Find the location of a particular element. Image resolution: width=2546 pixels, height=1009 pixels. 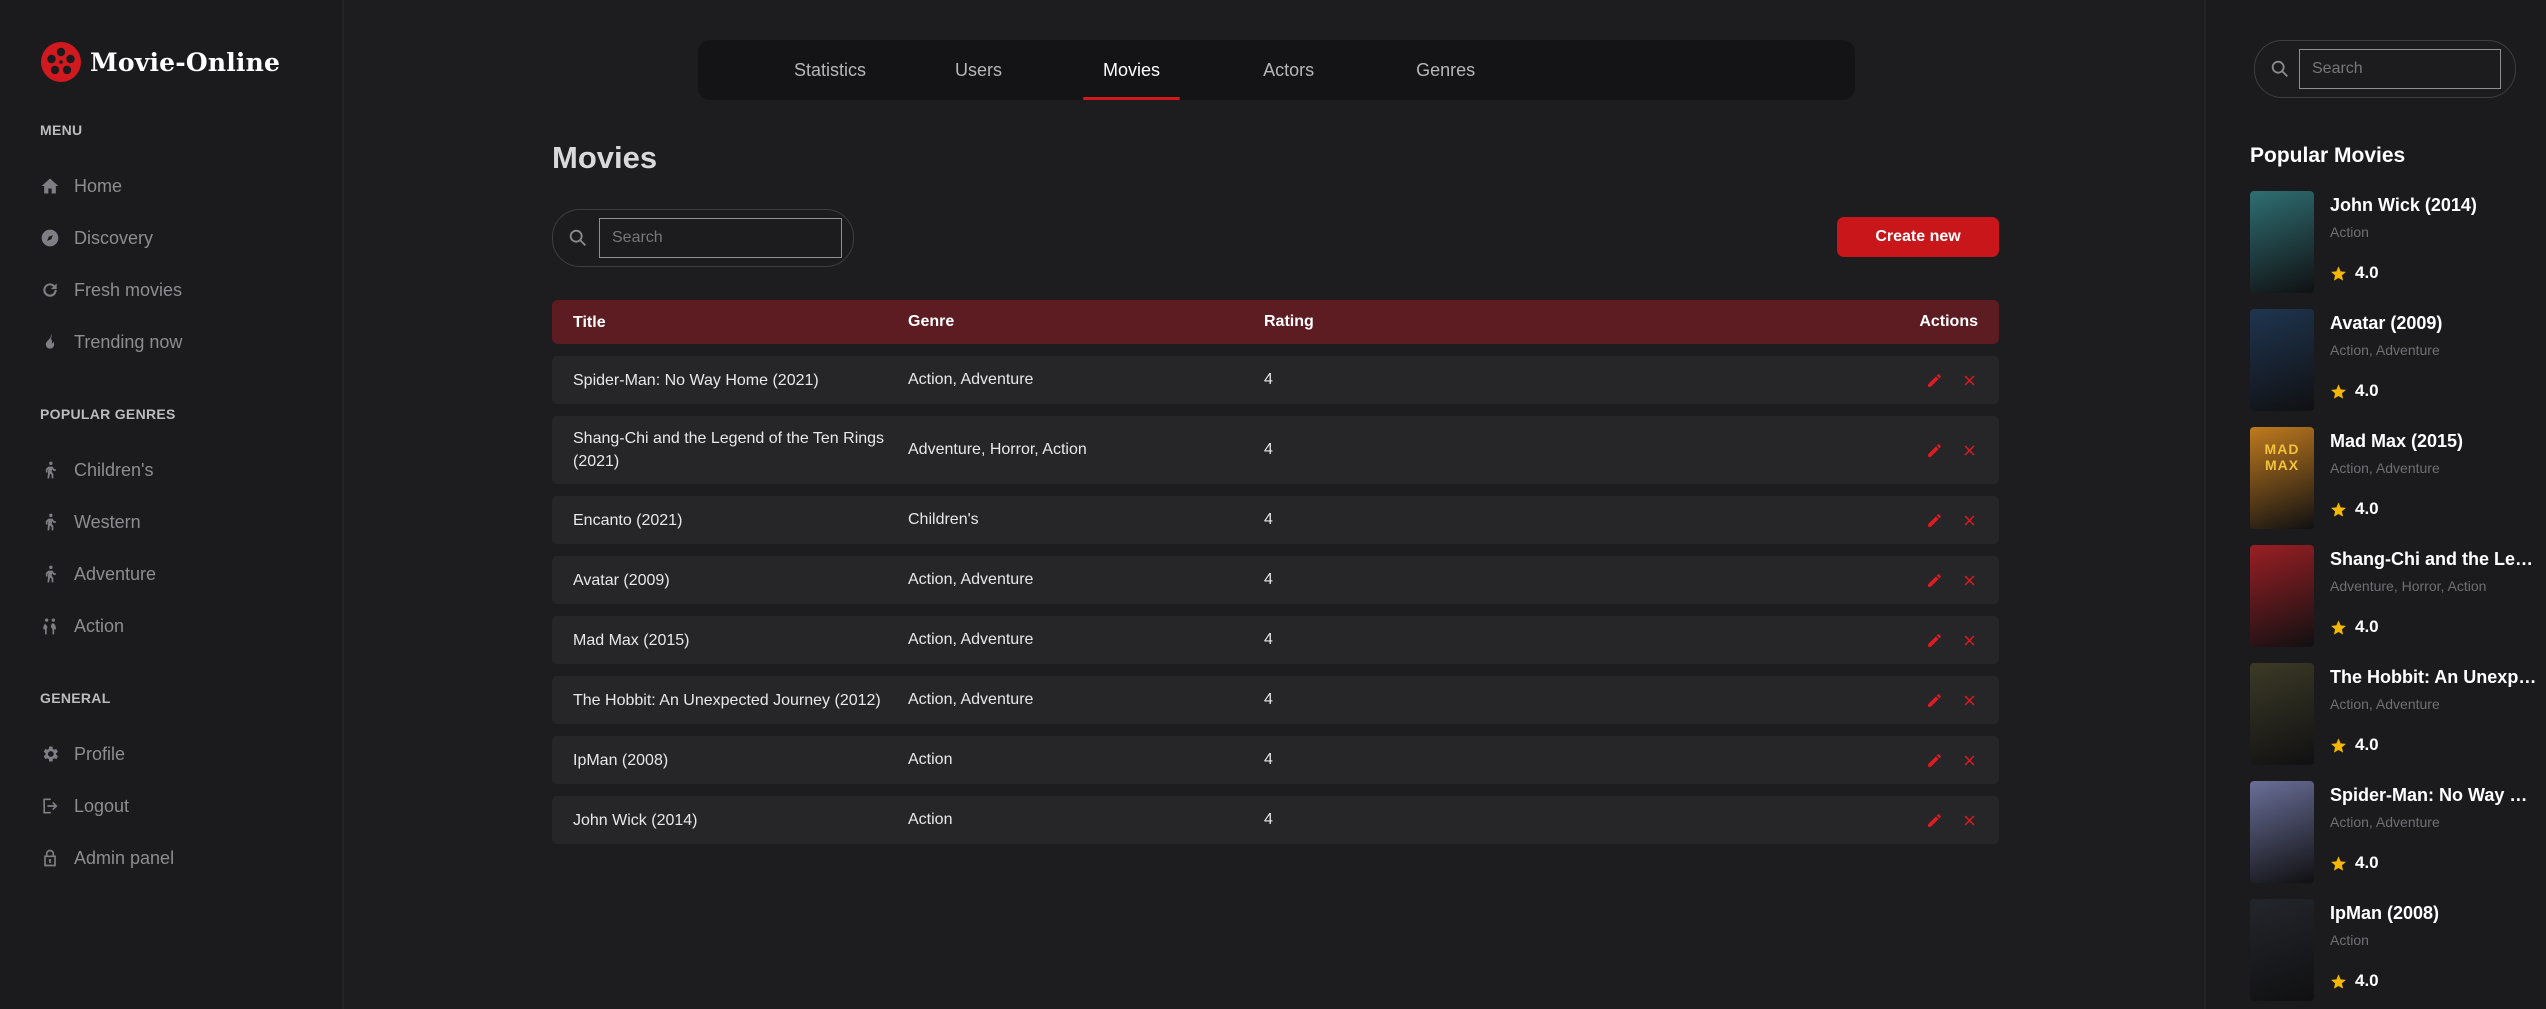

sidebar-item-admin-panel: Admin panel is located at coordinates (107, 858).